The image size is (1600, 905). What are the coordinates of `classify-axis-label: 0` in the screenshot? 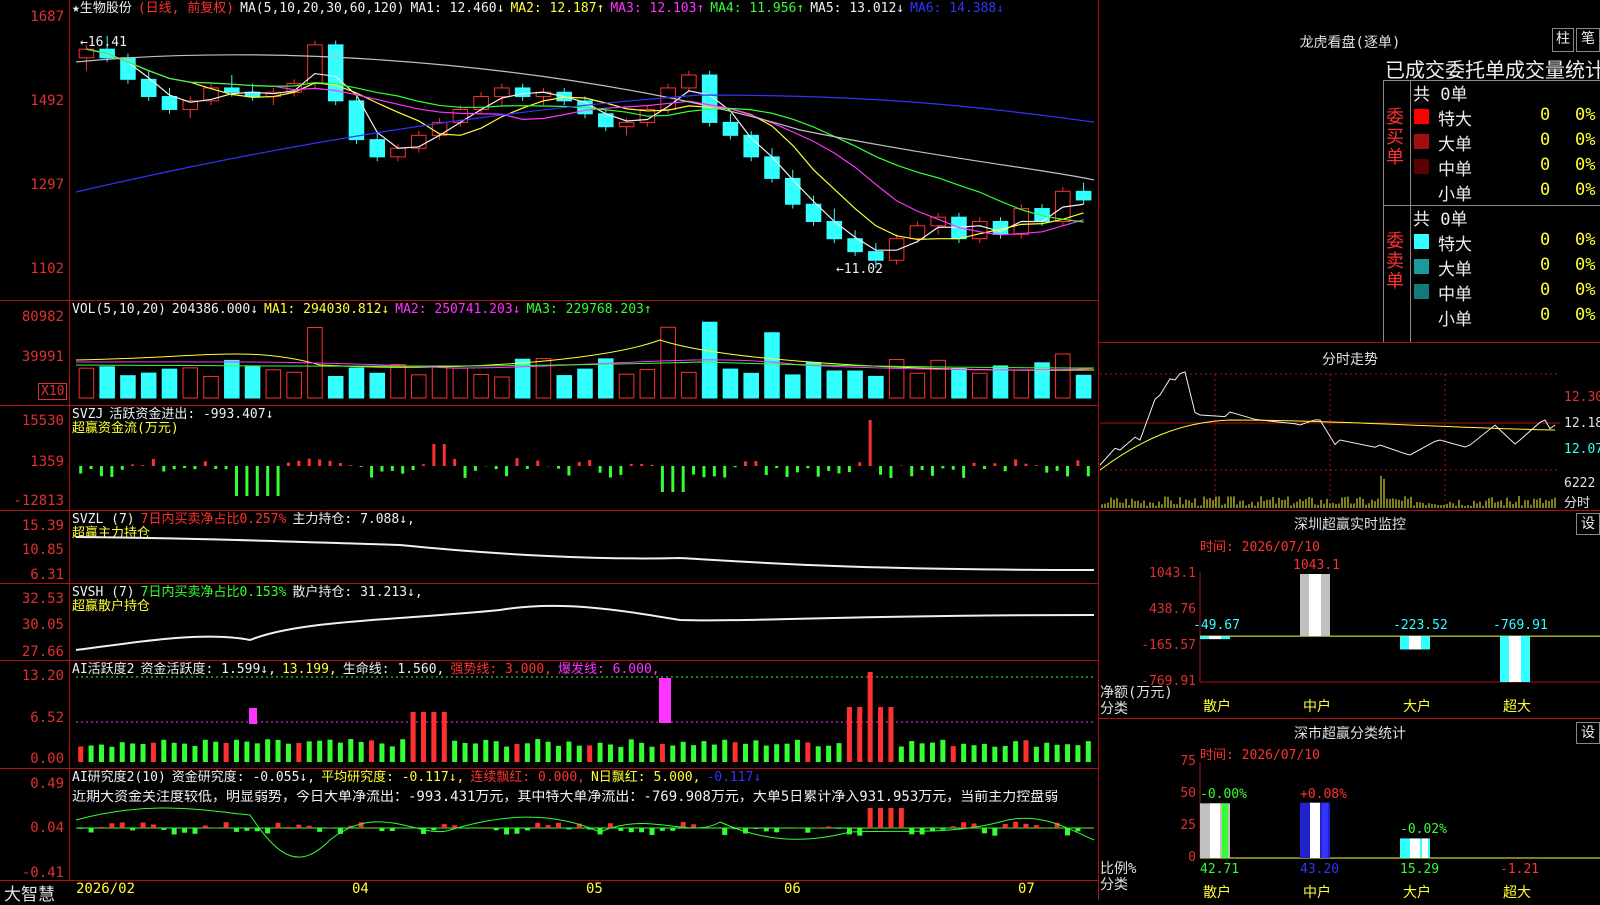 It's located at (1173, 857).